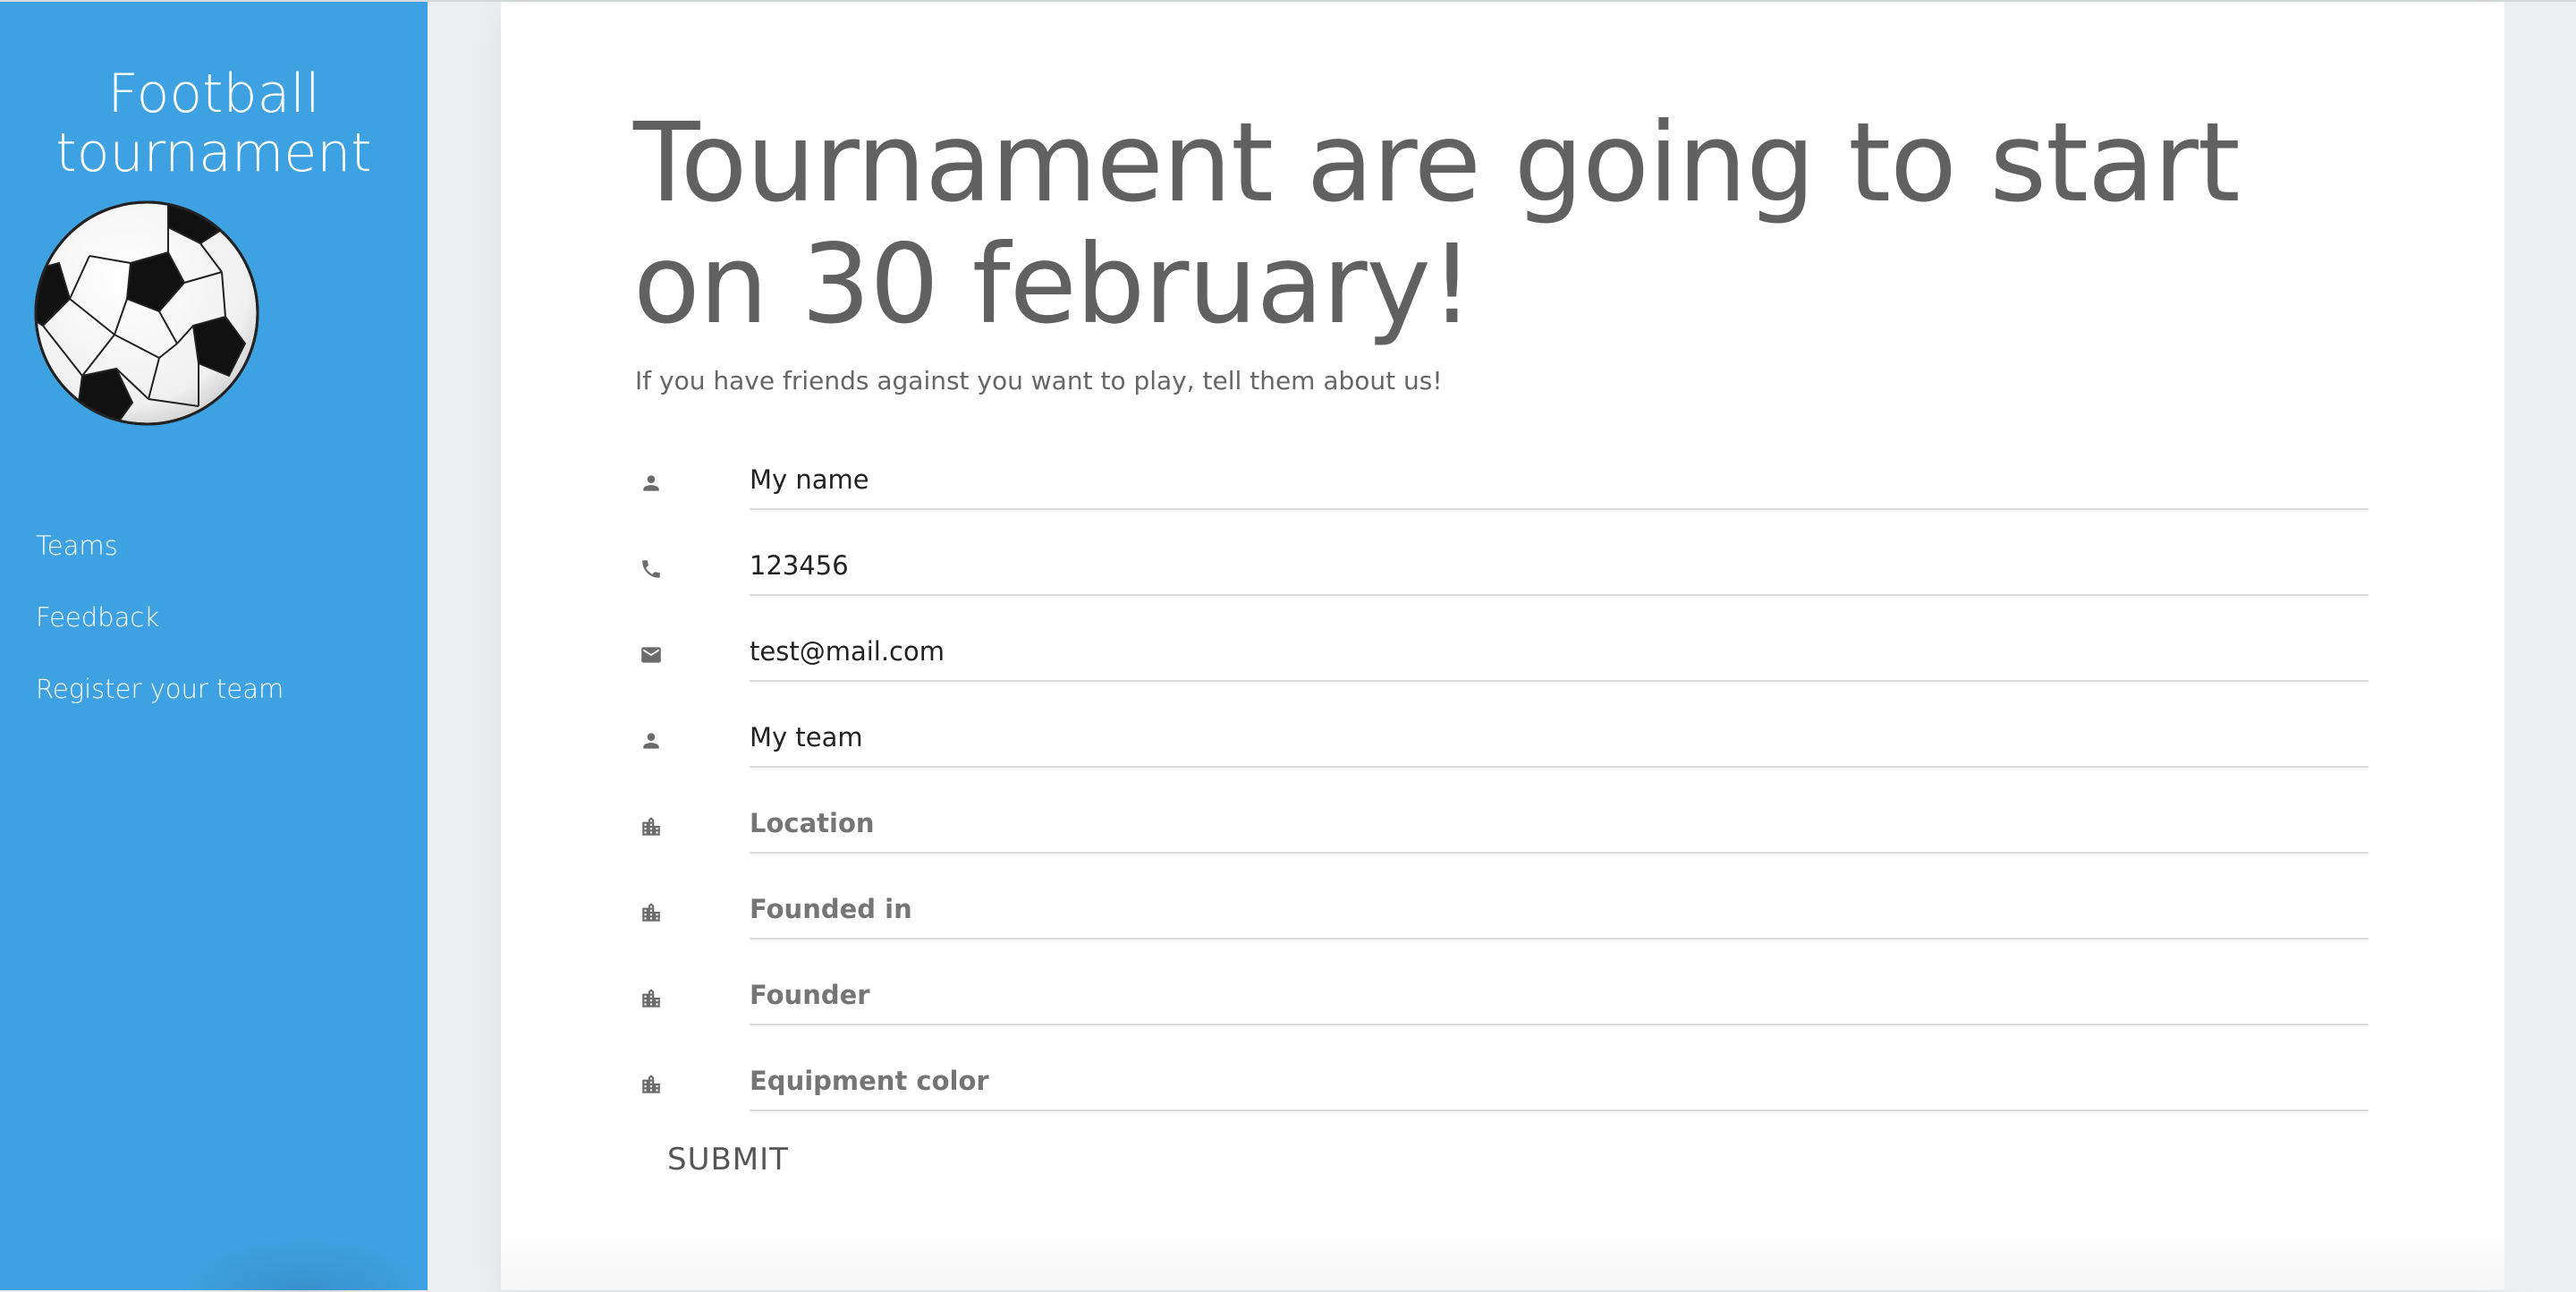 The height and width of the screenshot is (1292, 2576). I want to click on brand-title-line1: Football, so click(213, 94).